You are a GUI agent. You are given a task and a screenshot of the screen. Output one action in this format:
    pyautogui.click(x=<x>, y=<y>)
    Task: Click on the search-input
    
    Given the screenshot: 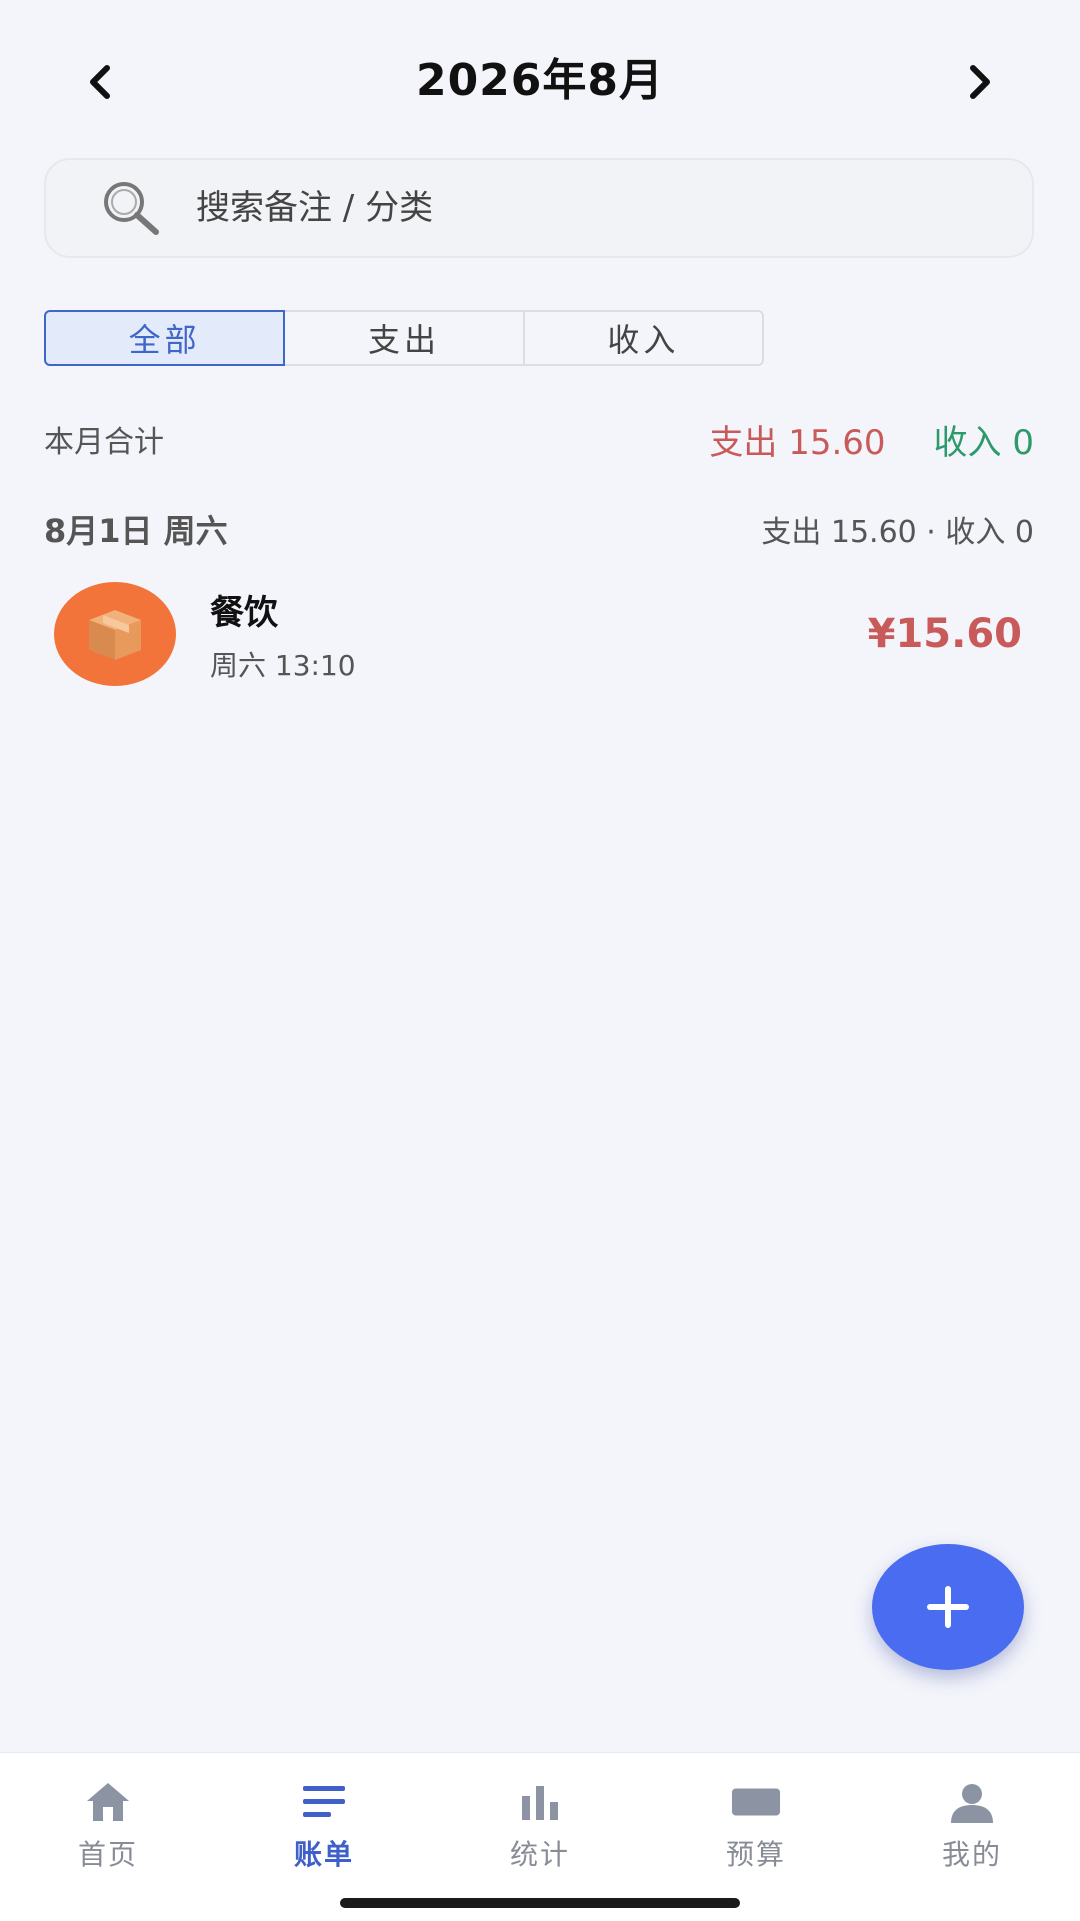 What is the action you would take?
    pyautogui.click(x=586, y=208)
    